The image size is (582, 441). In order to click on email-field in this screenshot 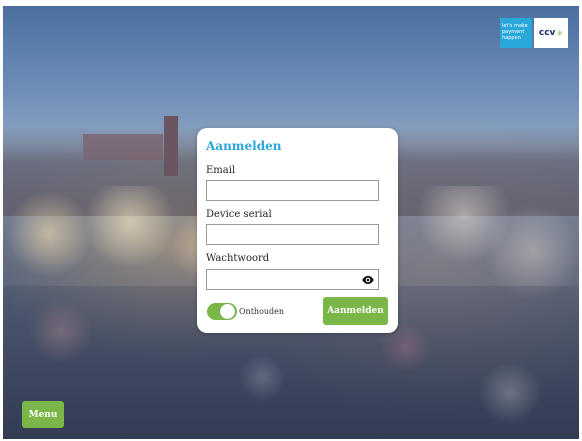, I will do `click(292, 190)`.